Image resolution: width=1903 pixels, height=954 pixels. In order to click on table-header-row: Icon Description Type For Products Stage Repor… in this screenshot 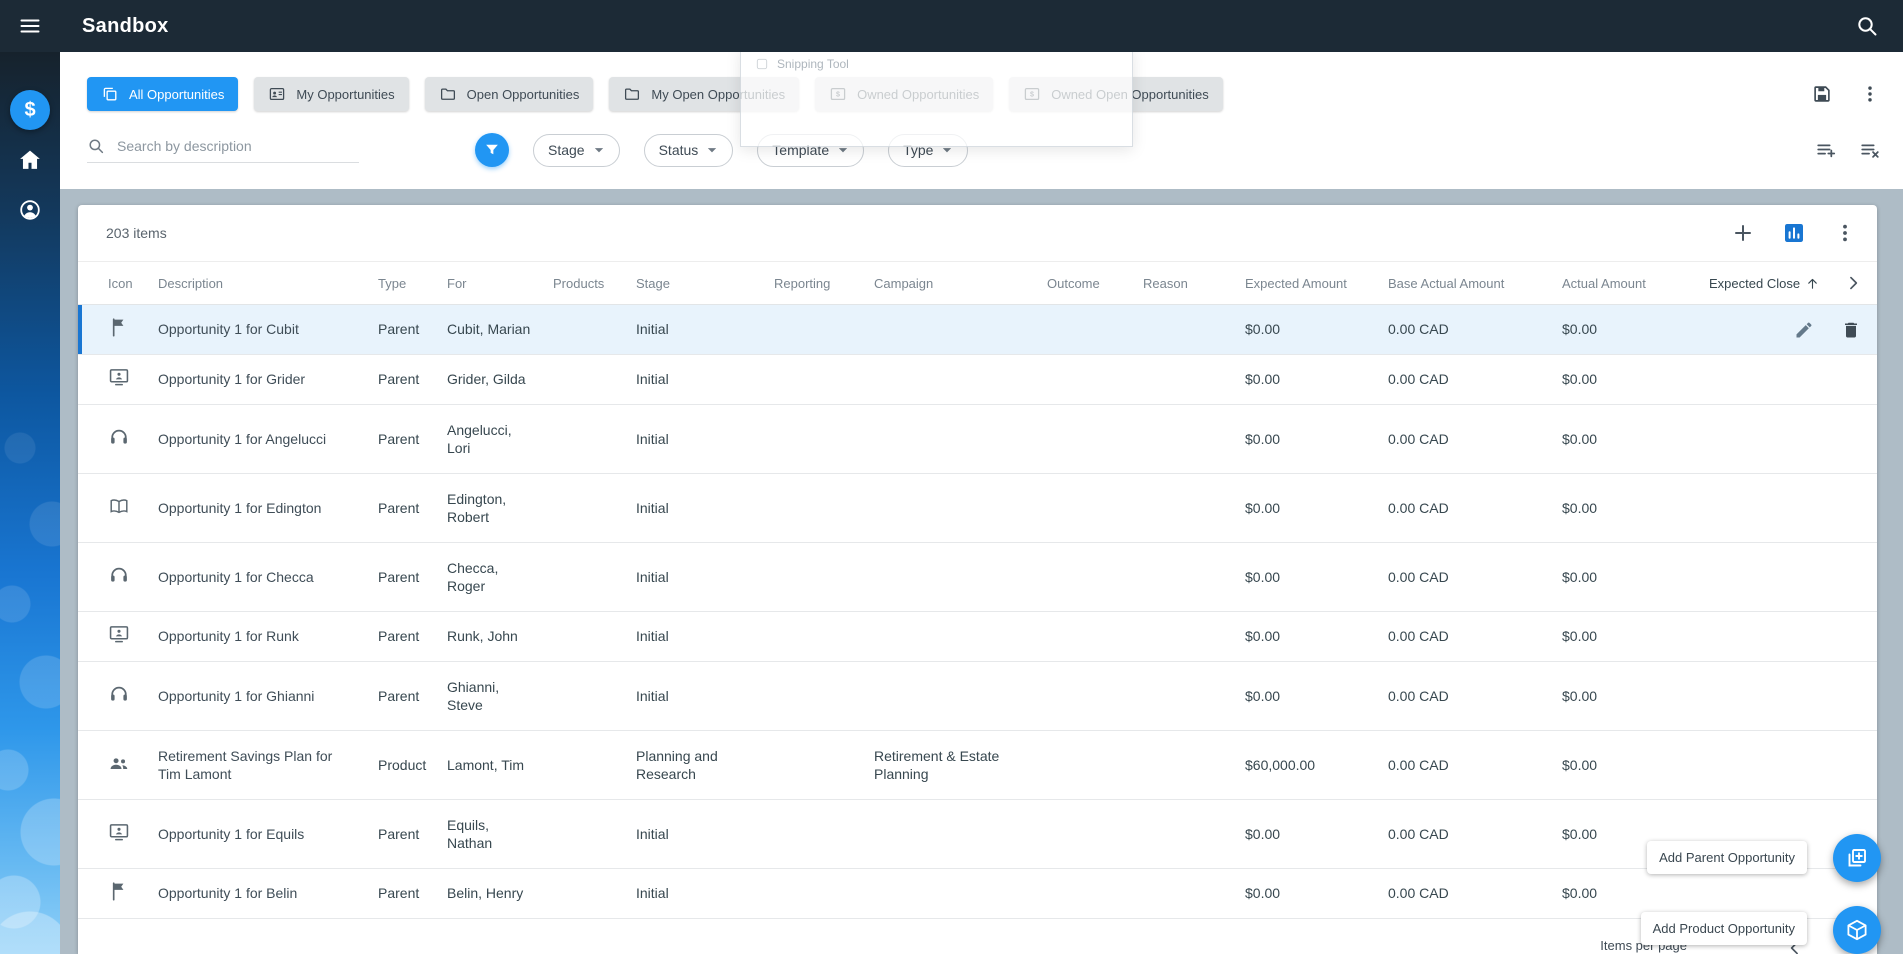, I will do `click(977, 283)`.